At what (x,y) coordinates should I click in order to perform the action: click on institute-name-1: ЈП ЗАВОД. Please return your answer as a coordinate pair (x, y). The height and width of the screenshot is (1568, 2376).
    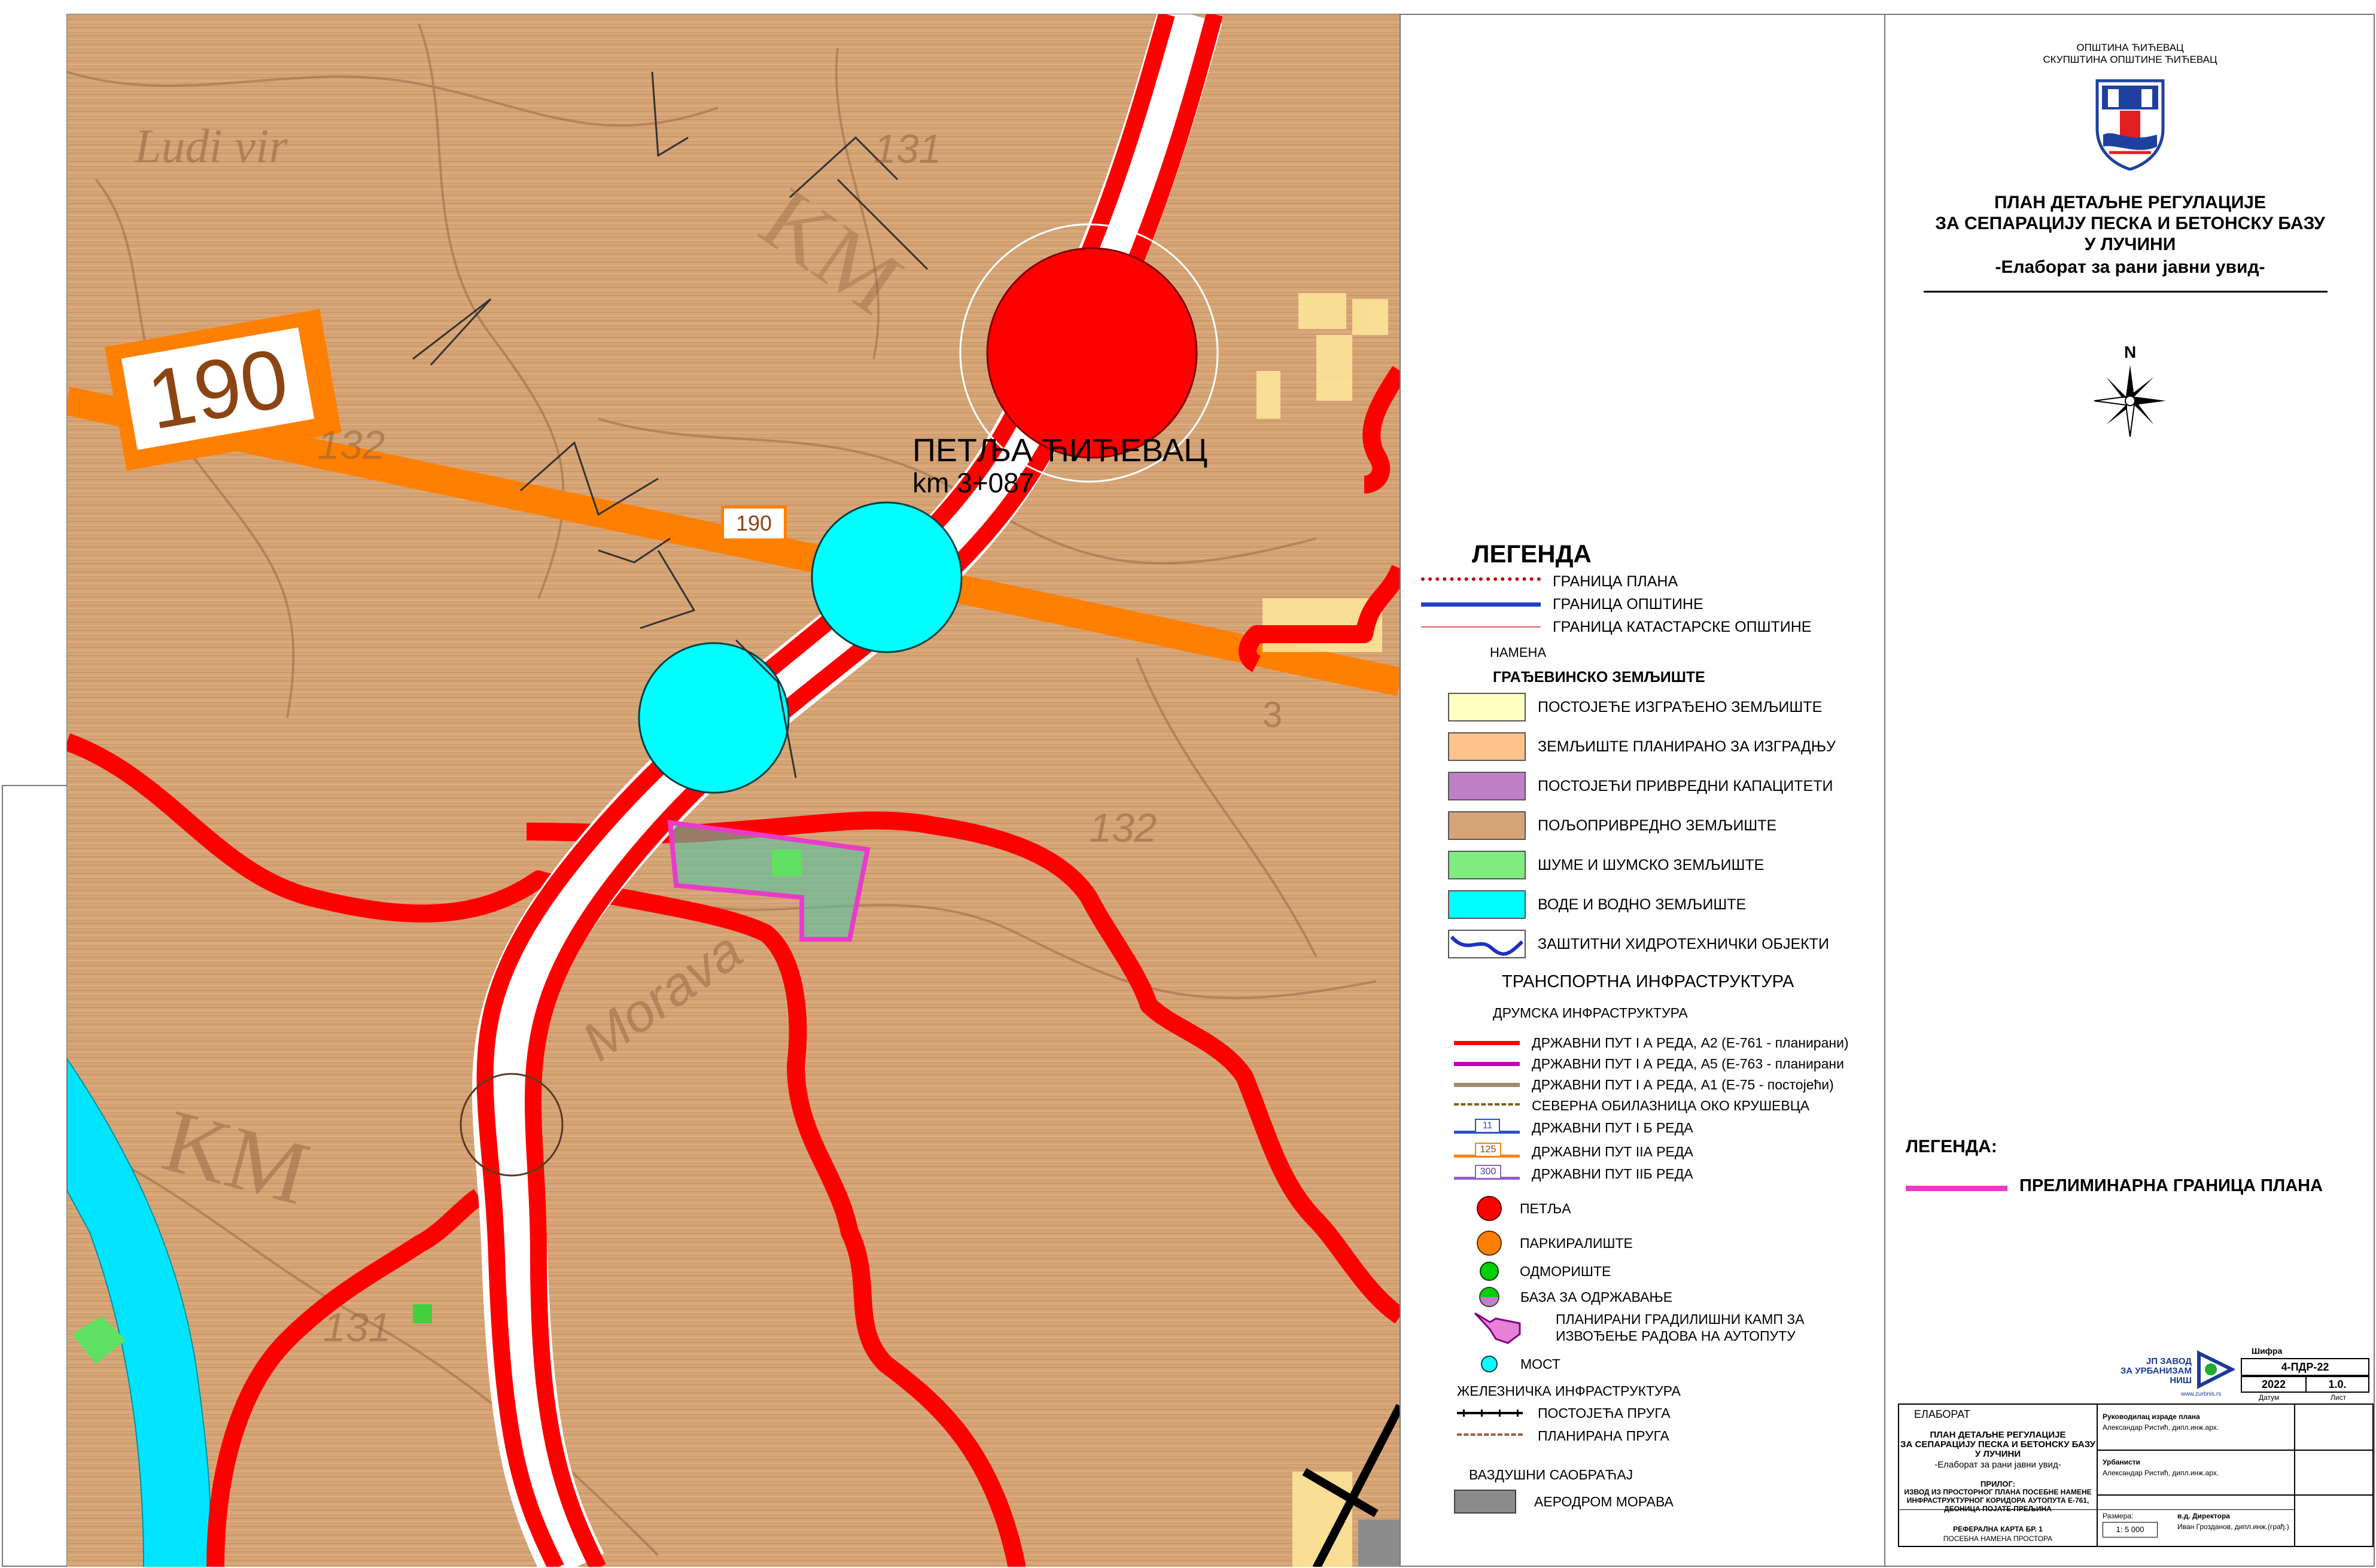
    Looking at the image, I should click on (2169, 1361).